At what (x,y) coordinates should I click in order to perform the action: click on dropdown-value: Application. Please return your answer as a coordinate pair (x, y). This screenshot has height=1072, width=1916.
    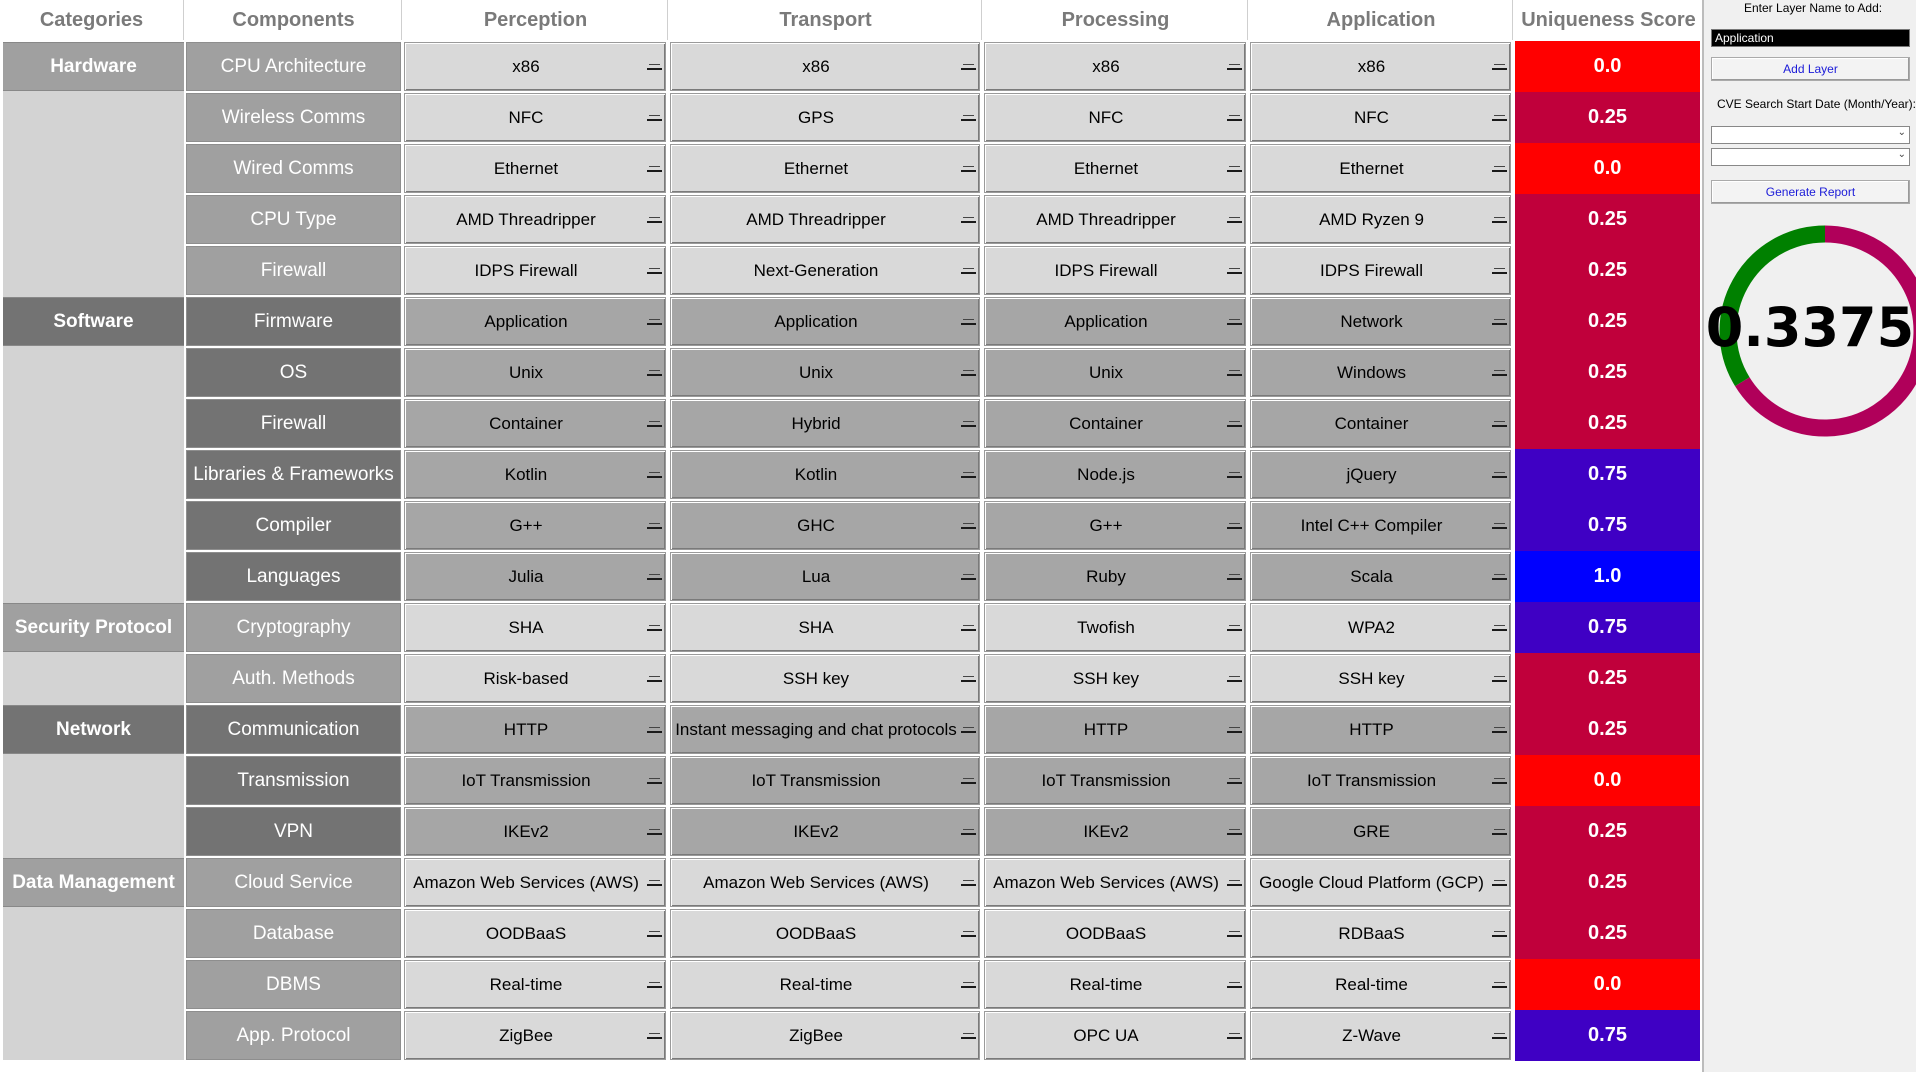
    Looking at the image, I should click on (526, 321).